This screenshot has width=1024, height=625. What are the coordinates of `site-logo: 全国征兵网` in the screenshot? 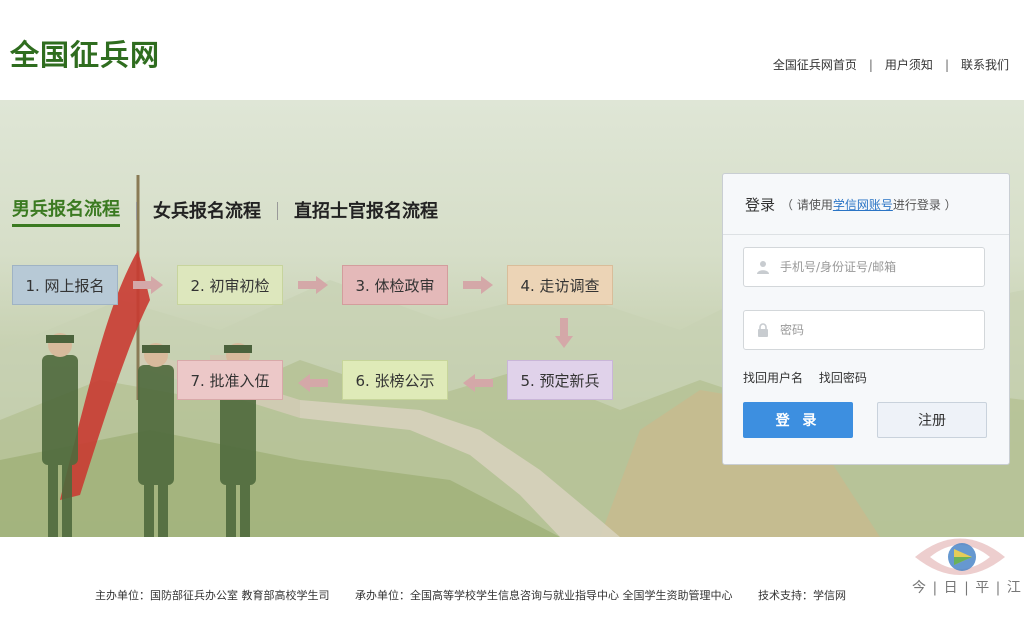 It's located at (85, 53).